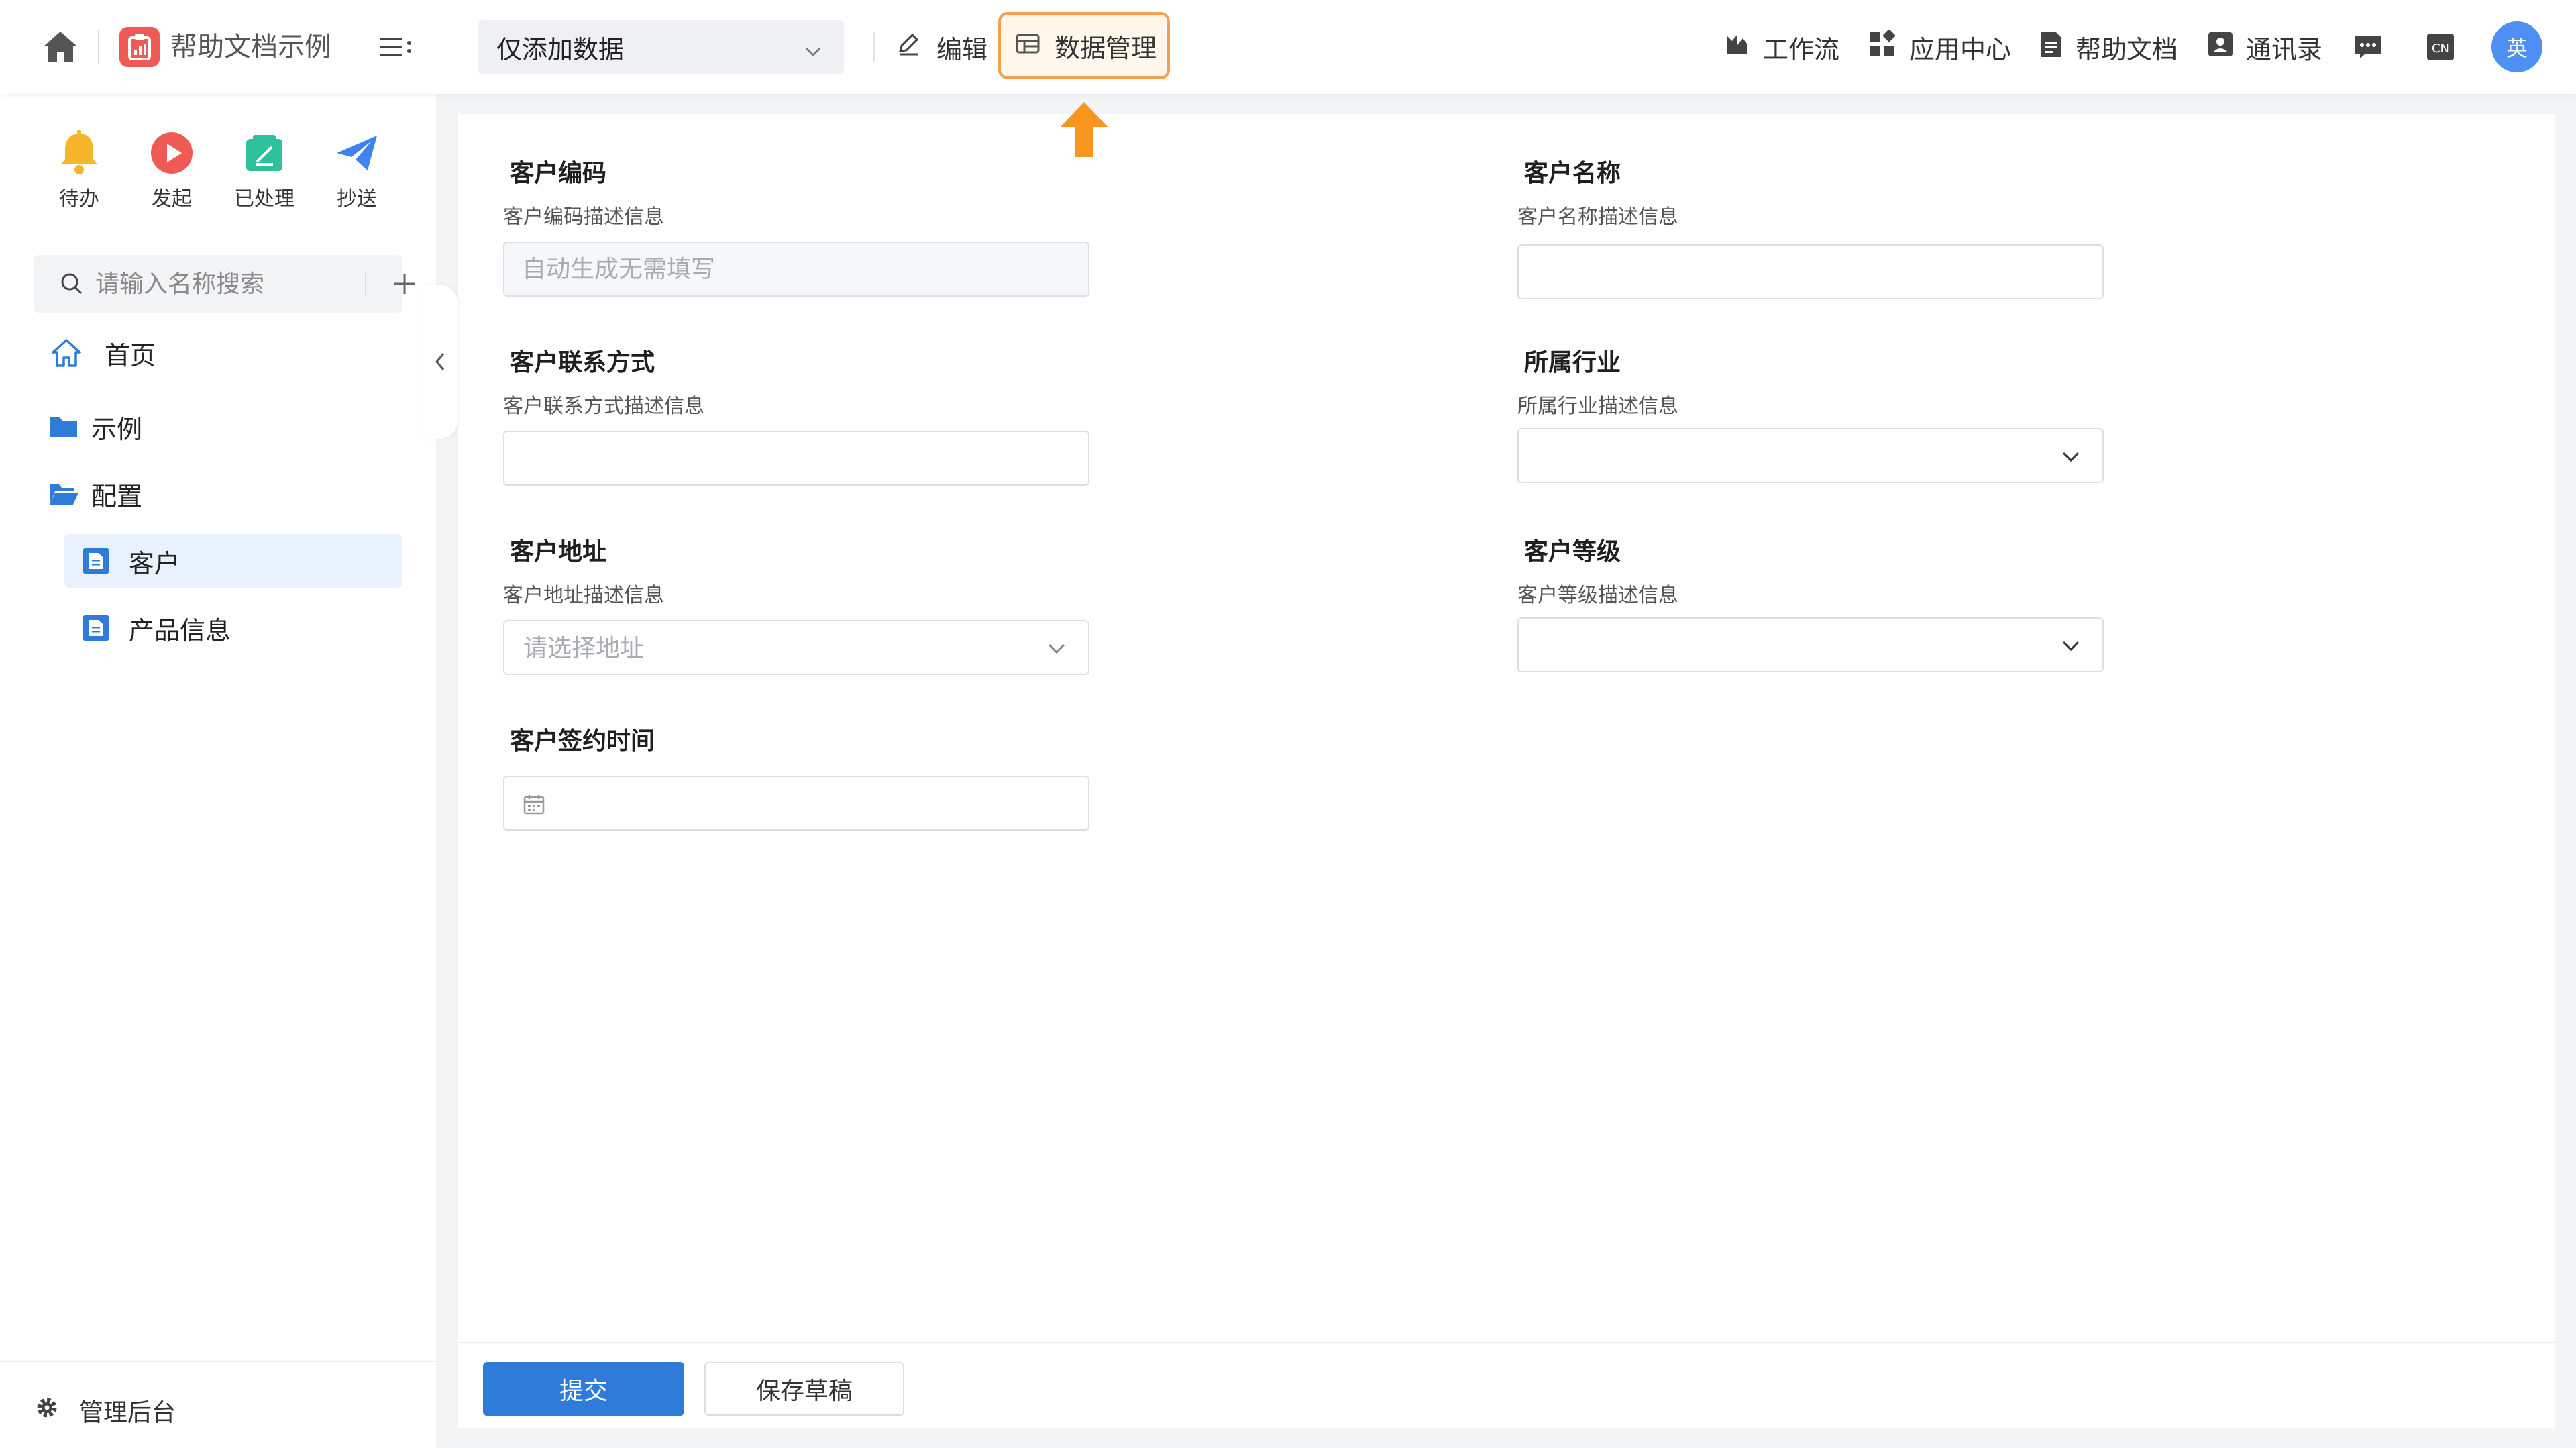 This screenshot has height=1448, width=2576. I want to click on sidebar-item-product-info: 产品信息, so click(233, 628).